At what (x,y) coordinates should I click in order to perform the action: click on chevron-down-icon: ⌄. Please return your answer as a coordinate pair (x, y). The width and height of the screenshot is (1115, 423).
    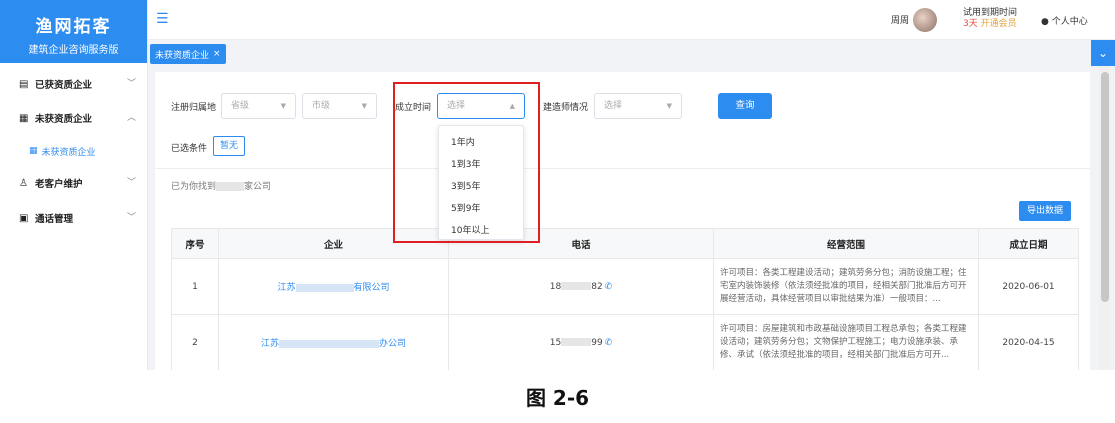
    Looking at the image, I should click on (1103, 53).